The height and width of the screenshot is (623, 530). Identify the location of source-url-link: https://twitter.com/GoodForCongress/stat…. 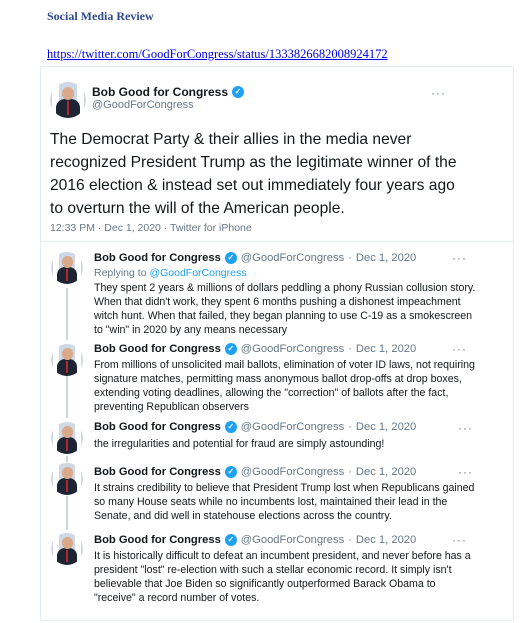
(217, 54).